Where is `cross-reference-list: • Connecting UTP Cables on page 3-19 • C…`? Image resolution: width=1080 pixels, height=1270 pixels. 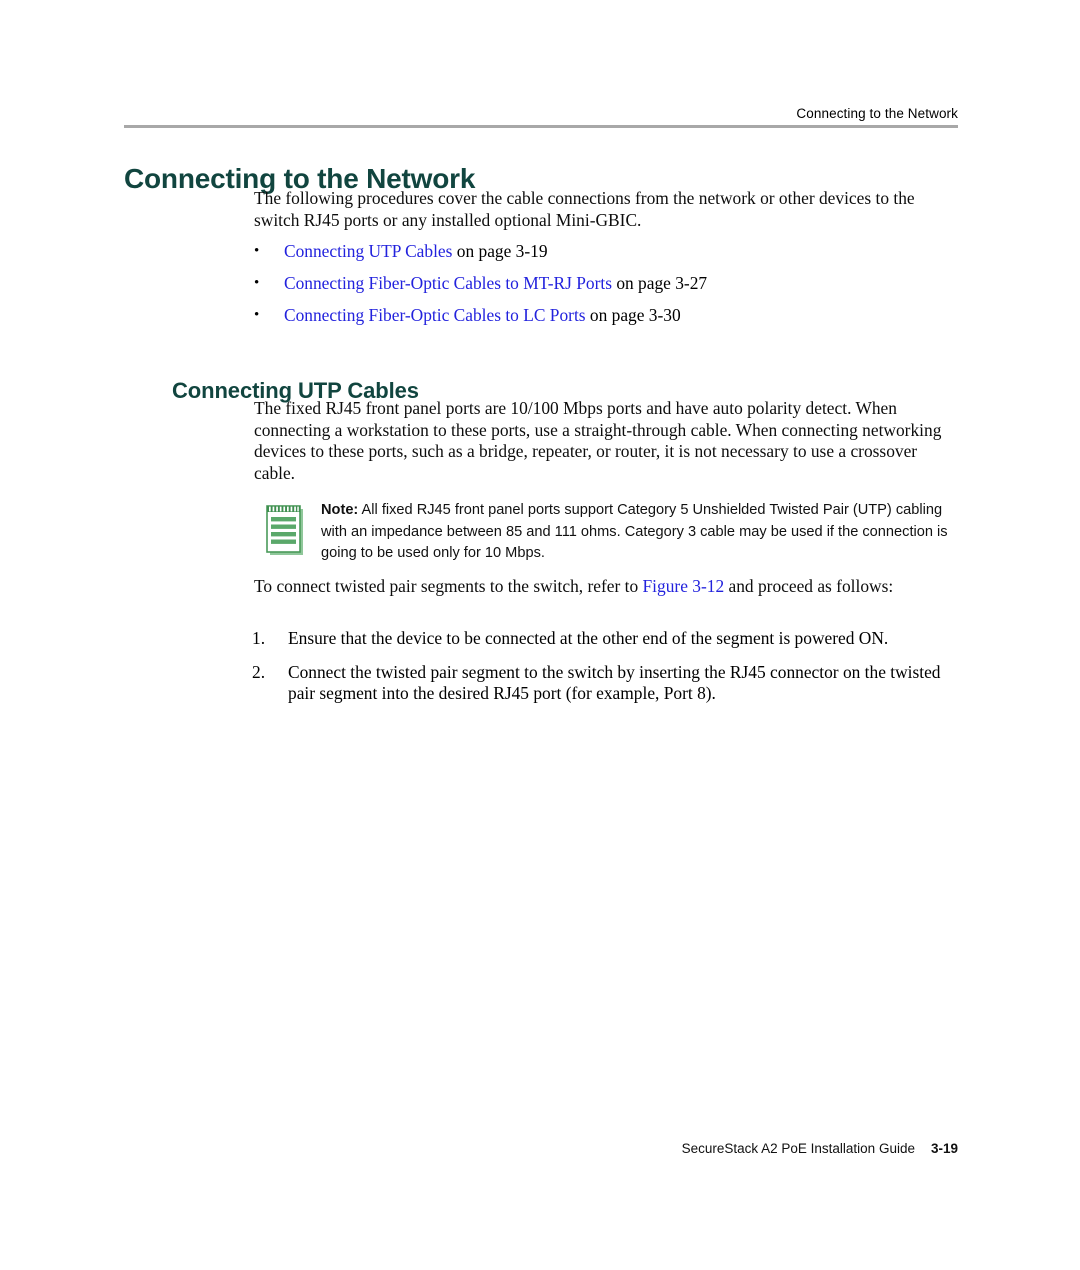
cross-reference-list: • Connecting UTP Cables on page 3-19 • C… is located at coordinates (606, 289).